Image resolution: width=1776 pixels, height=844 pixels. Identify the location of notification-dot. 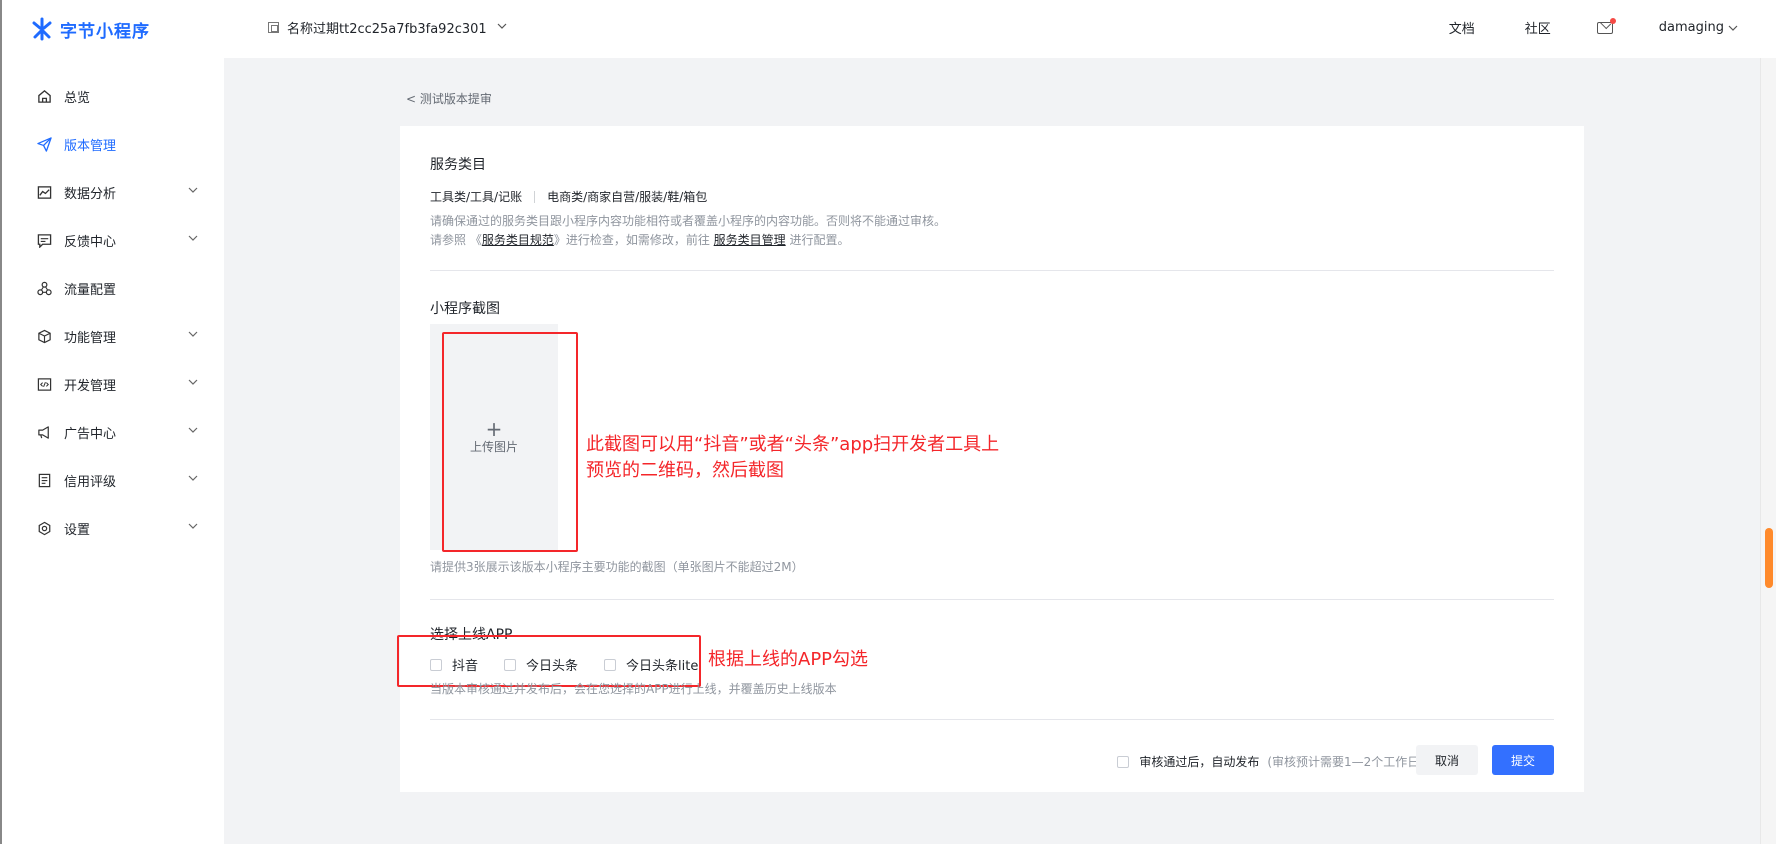
(1612, 20).